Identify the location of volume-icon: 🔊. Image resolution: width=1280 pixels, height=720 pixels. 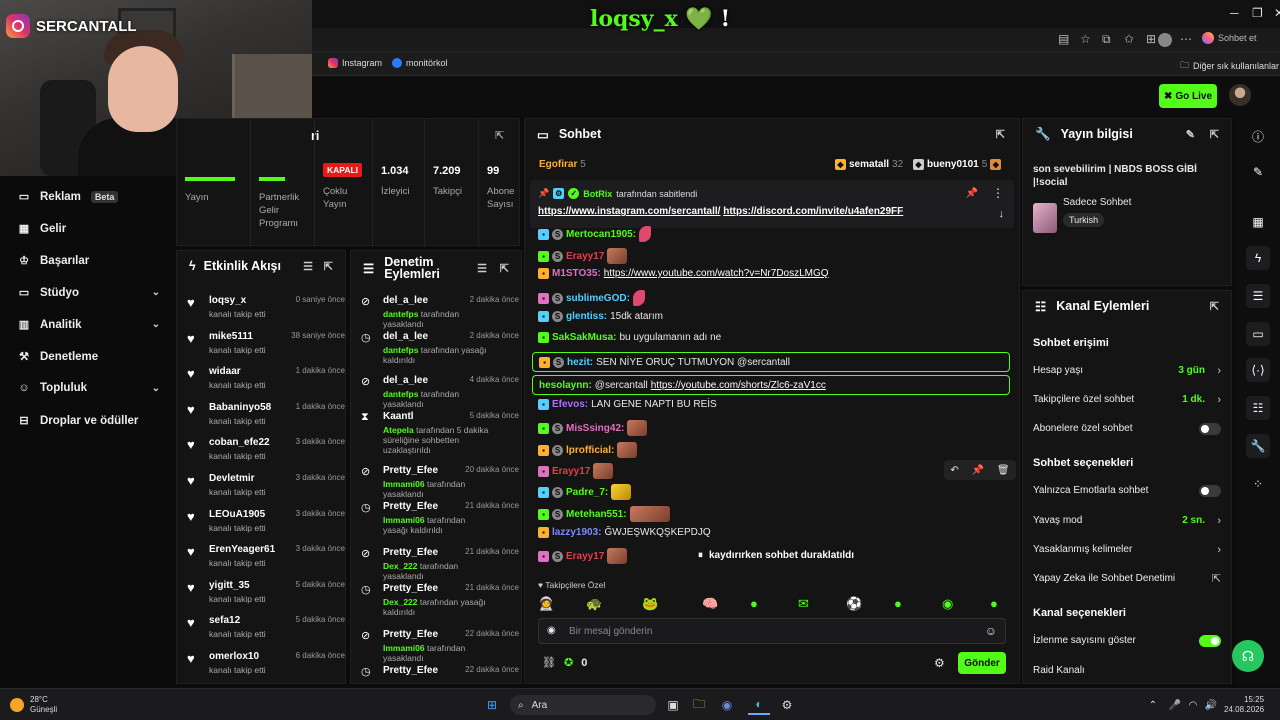
(1211, 705).